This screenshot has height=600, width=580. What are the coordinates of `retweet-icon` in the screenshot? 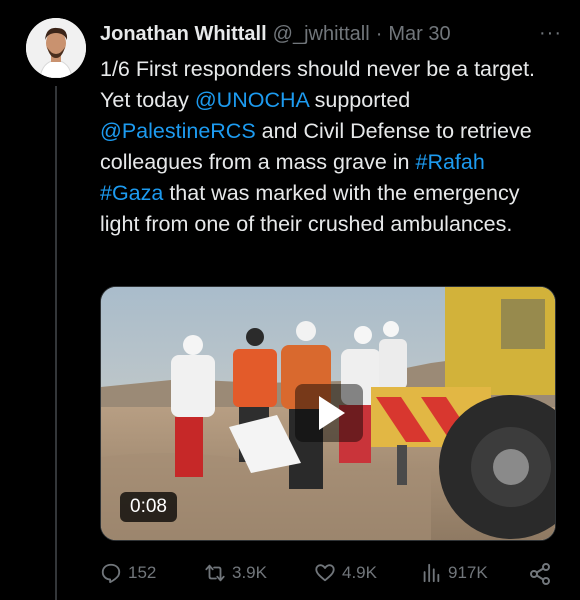 It's located at (215, 573).